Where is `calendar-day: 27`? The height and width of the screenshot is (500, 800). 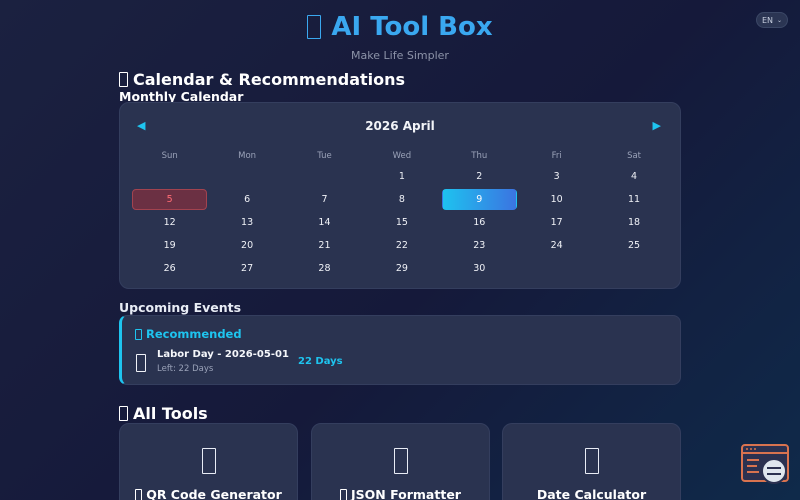
calendar-day: 27 is located at coordinates (246, 268).